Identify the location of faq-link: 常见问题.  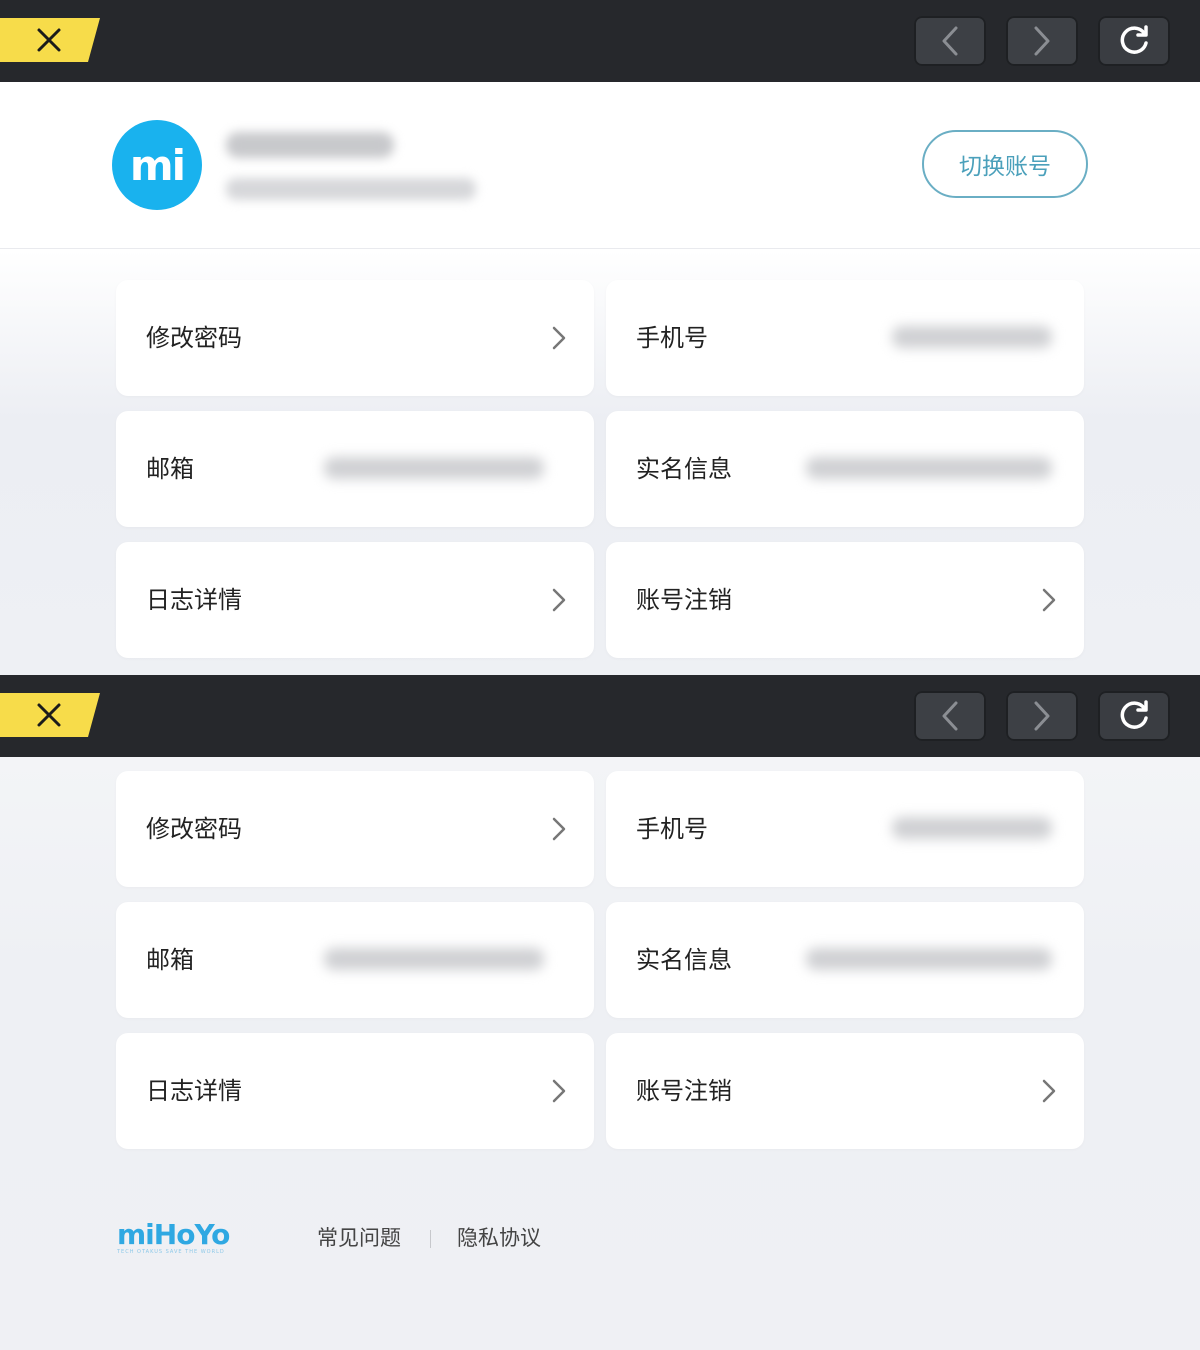
(359, 1237).